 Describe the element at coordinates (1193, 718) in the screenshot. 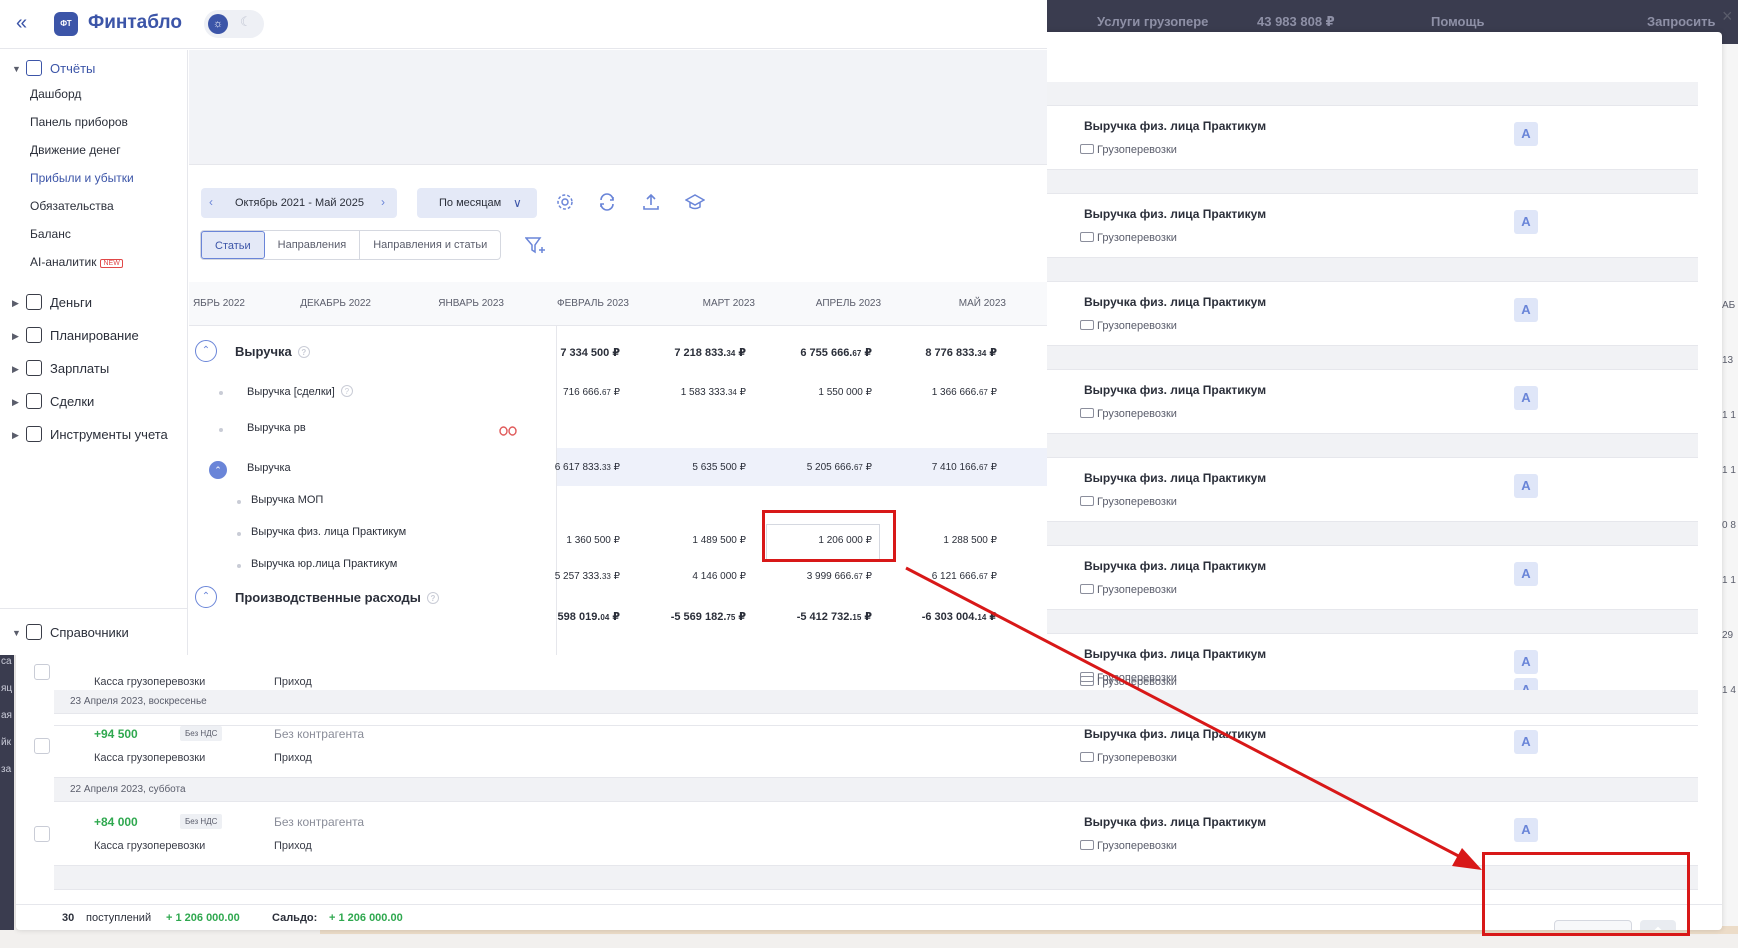

I see `annotation-arrow` at that location.